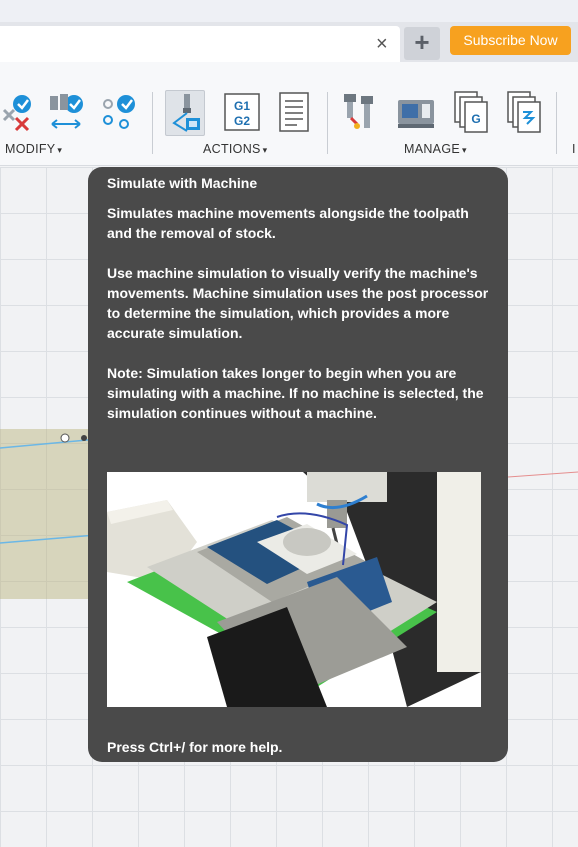 The width and height of the screenshot is (578, 847). I want to click on new-tab-button: +, so click(422, 43).